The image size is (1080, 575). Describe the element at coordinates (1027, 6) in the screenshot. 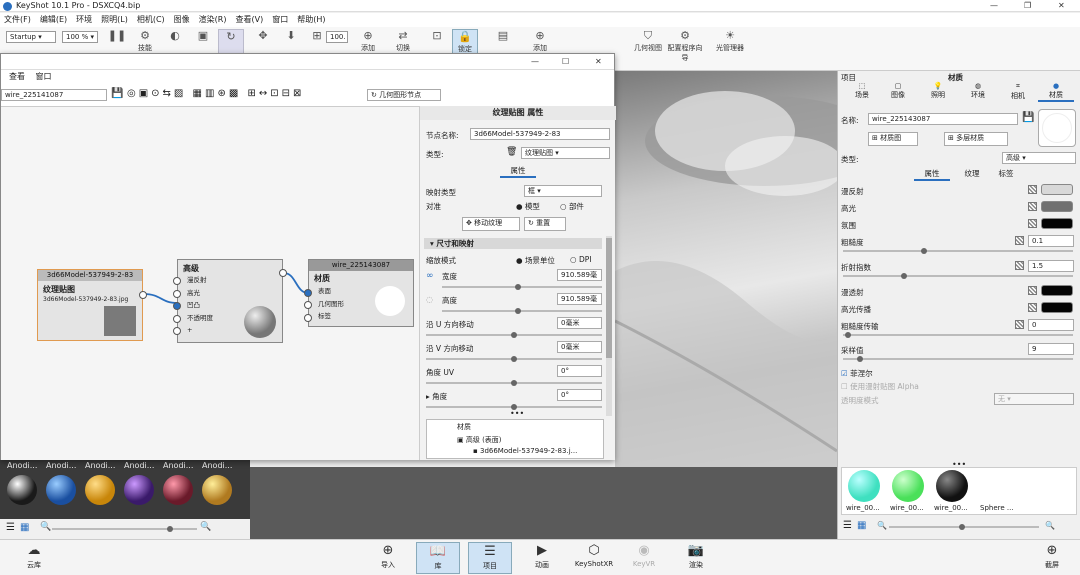

I see `maximize-icon: ❐` at that location.